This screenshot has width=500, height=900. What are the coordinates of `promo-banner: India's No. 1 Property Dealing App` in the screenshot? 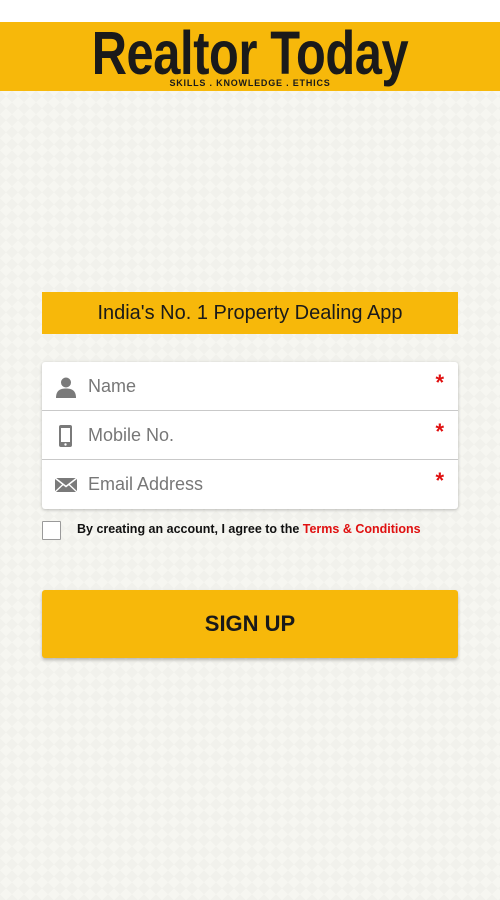 It's located at (250, 313).